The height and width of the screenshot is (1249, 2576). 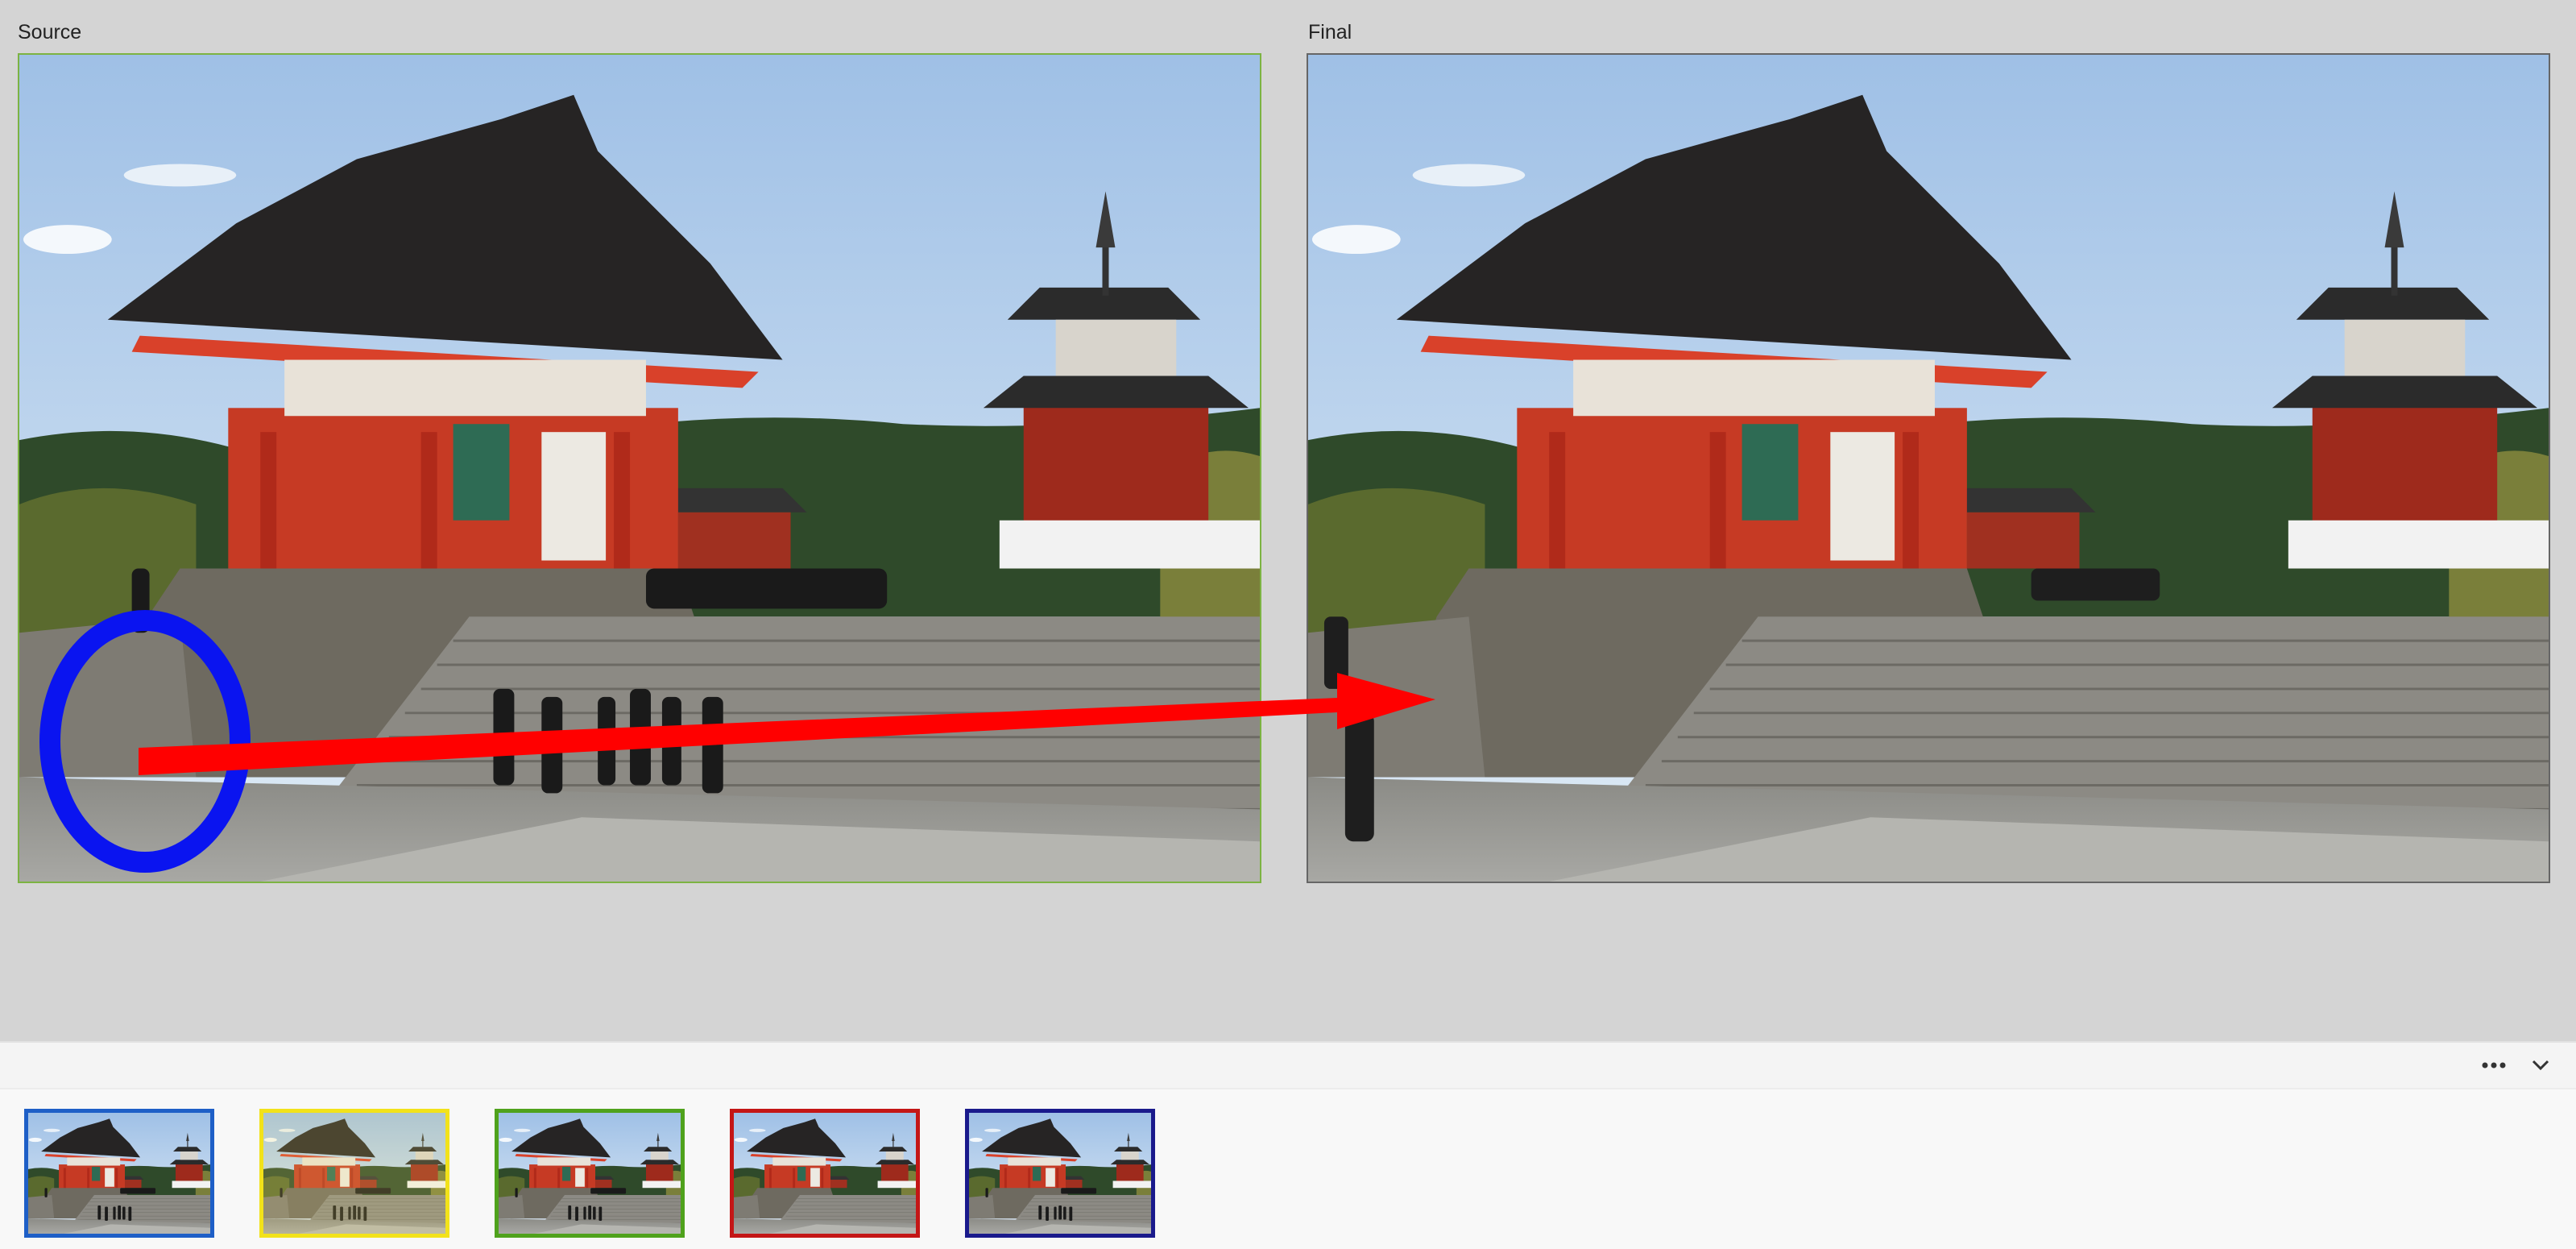 What do you see at coordinates (50, 32) in the screenshot?
I see `source-pane-label: Source` at bounding box center [50, 32].